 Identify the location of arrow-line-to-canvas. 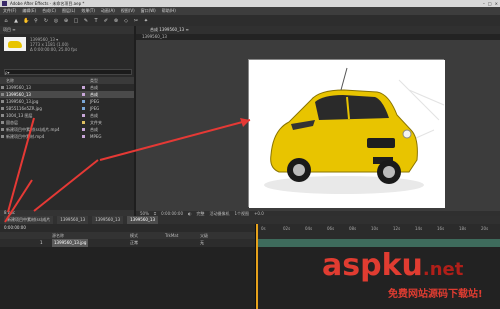
(175, 140).